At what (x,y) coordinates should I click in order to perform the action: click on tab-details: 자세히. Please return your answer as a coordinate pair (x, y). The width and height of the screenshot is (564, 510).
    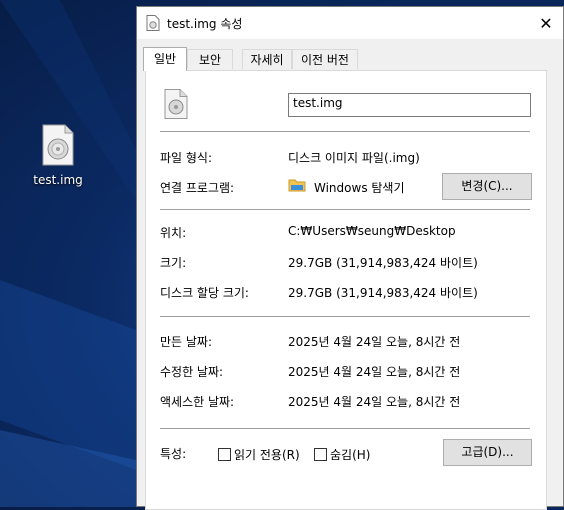
    Looking at the image, I should click on (267, 59).